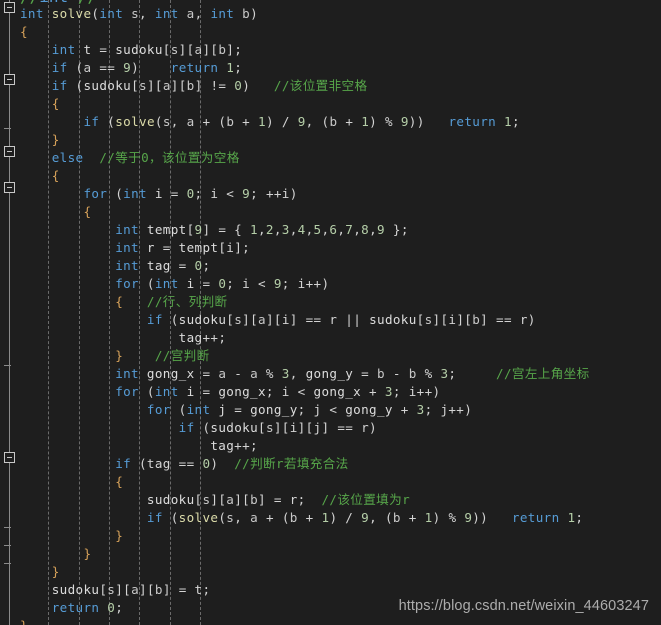 Image resolution: width=661 pixels, height=625 pixels. I want to click on code-line: int r = tempt[i];, so click(340, 248).